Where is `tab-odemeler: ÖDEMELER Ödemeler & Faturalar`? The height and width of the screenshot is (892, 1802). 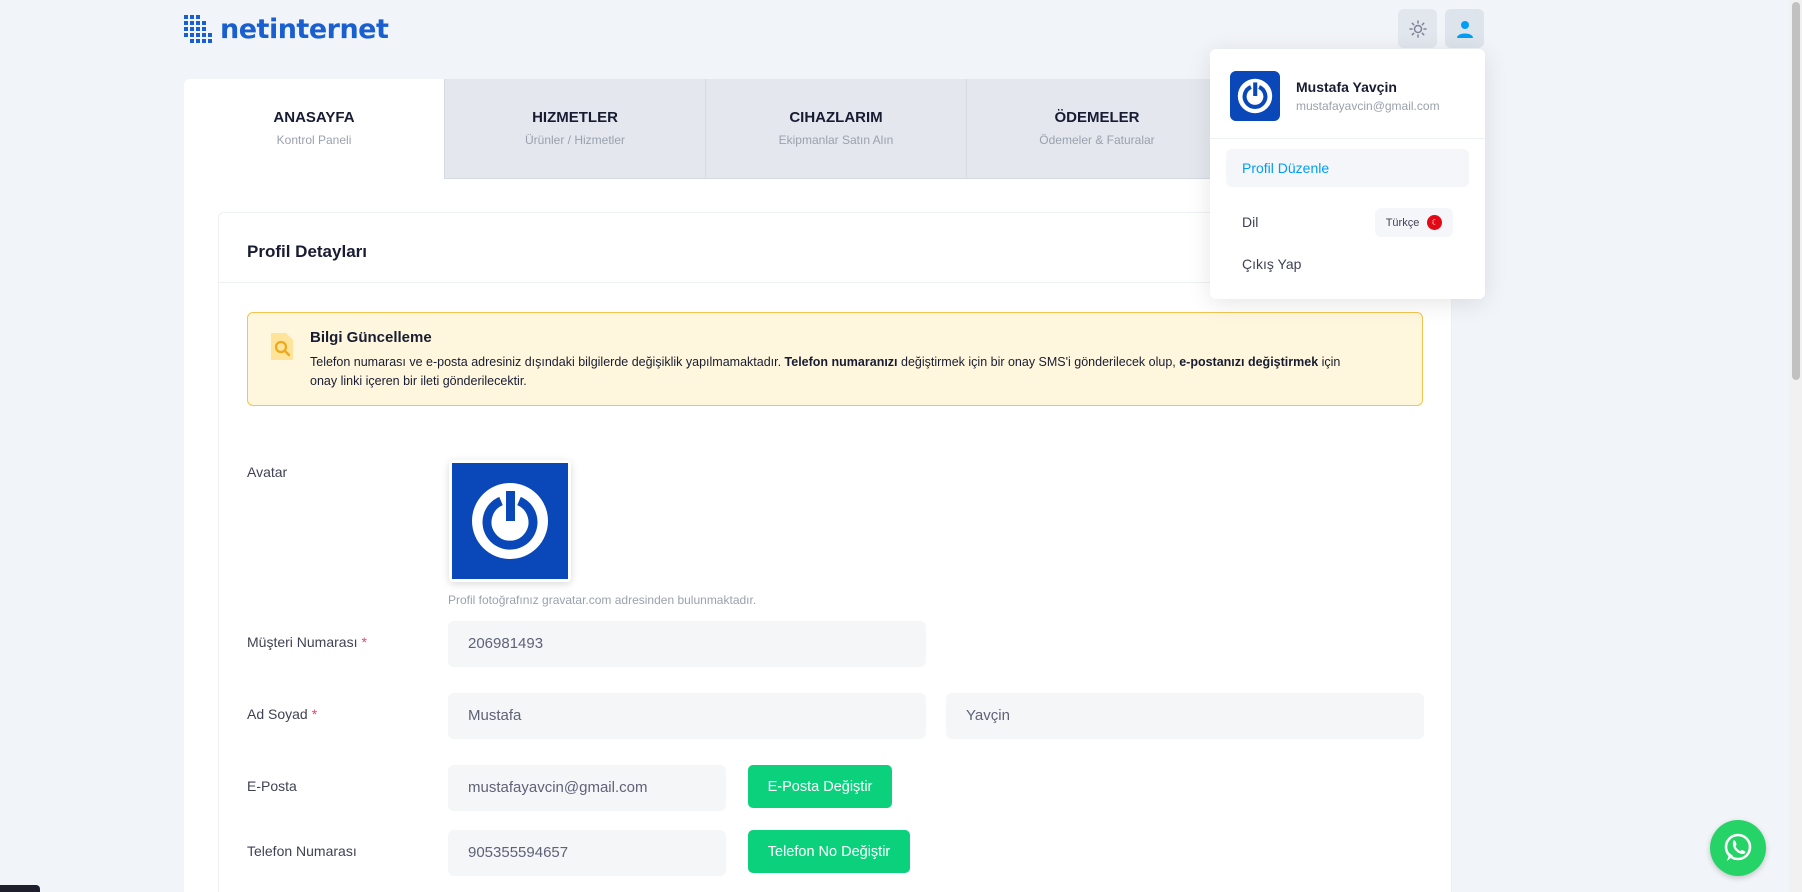 tab-odemeler: ÖDEMELER Ödemeler & Faturalar is located at coordinates (1097, 129).